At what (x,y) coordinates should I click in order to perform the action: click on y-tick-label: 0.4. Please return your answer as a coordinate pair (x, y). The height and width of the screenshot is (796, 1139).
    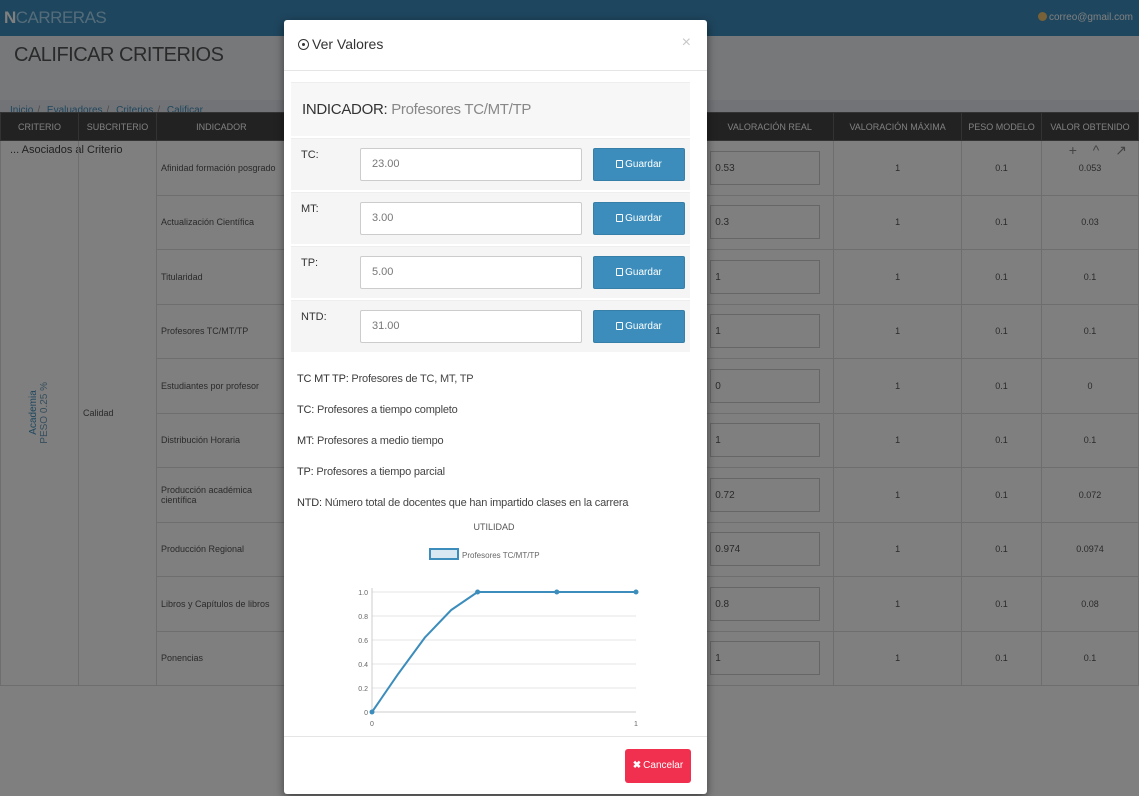
    Looking at the image, I should click on (363, 665).